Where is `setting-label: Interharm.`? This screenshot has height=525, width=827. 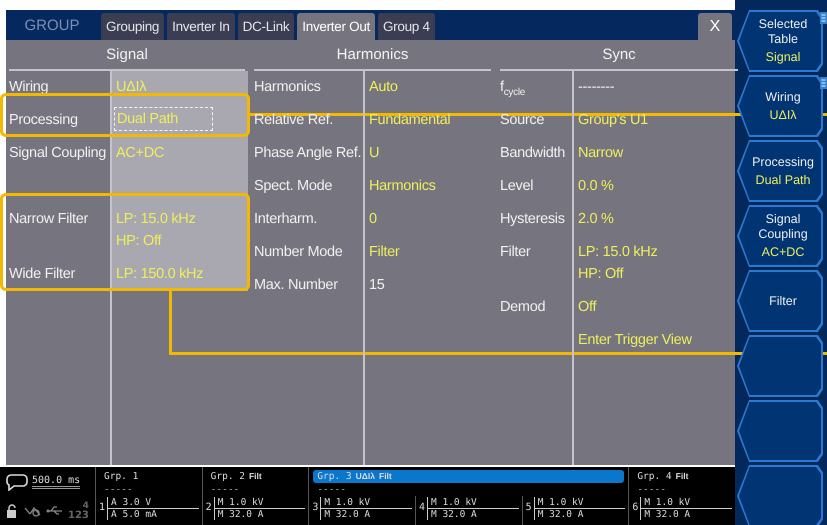
setting-label: Interharm. is located at coordinates (285, 219).